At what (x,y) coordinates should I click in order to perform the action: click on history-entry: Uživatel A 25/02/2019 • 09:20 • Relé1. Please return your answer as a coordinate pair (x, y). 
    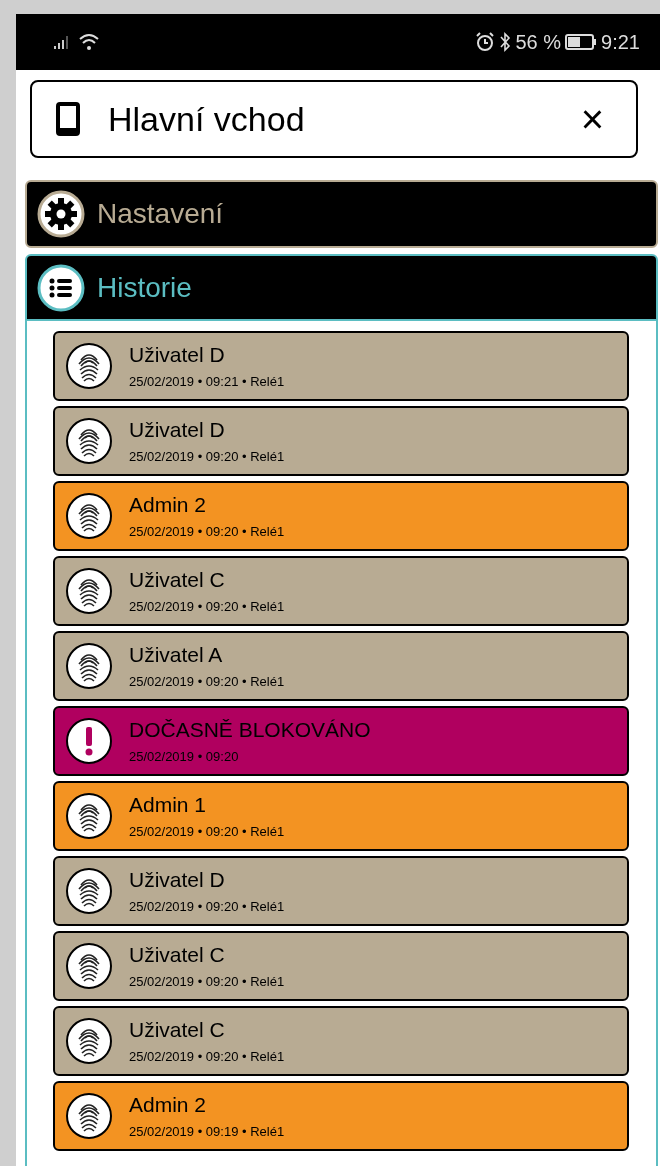
    Looking at the image, I should click on (341, 666).